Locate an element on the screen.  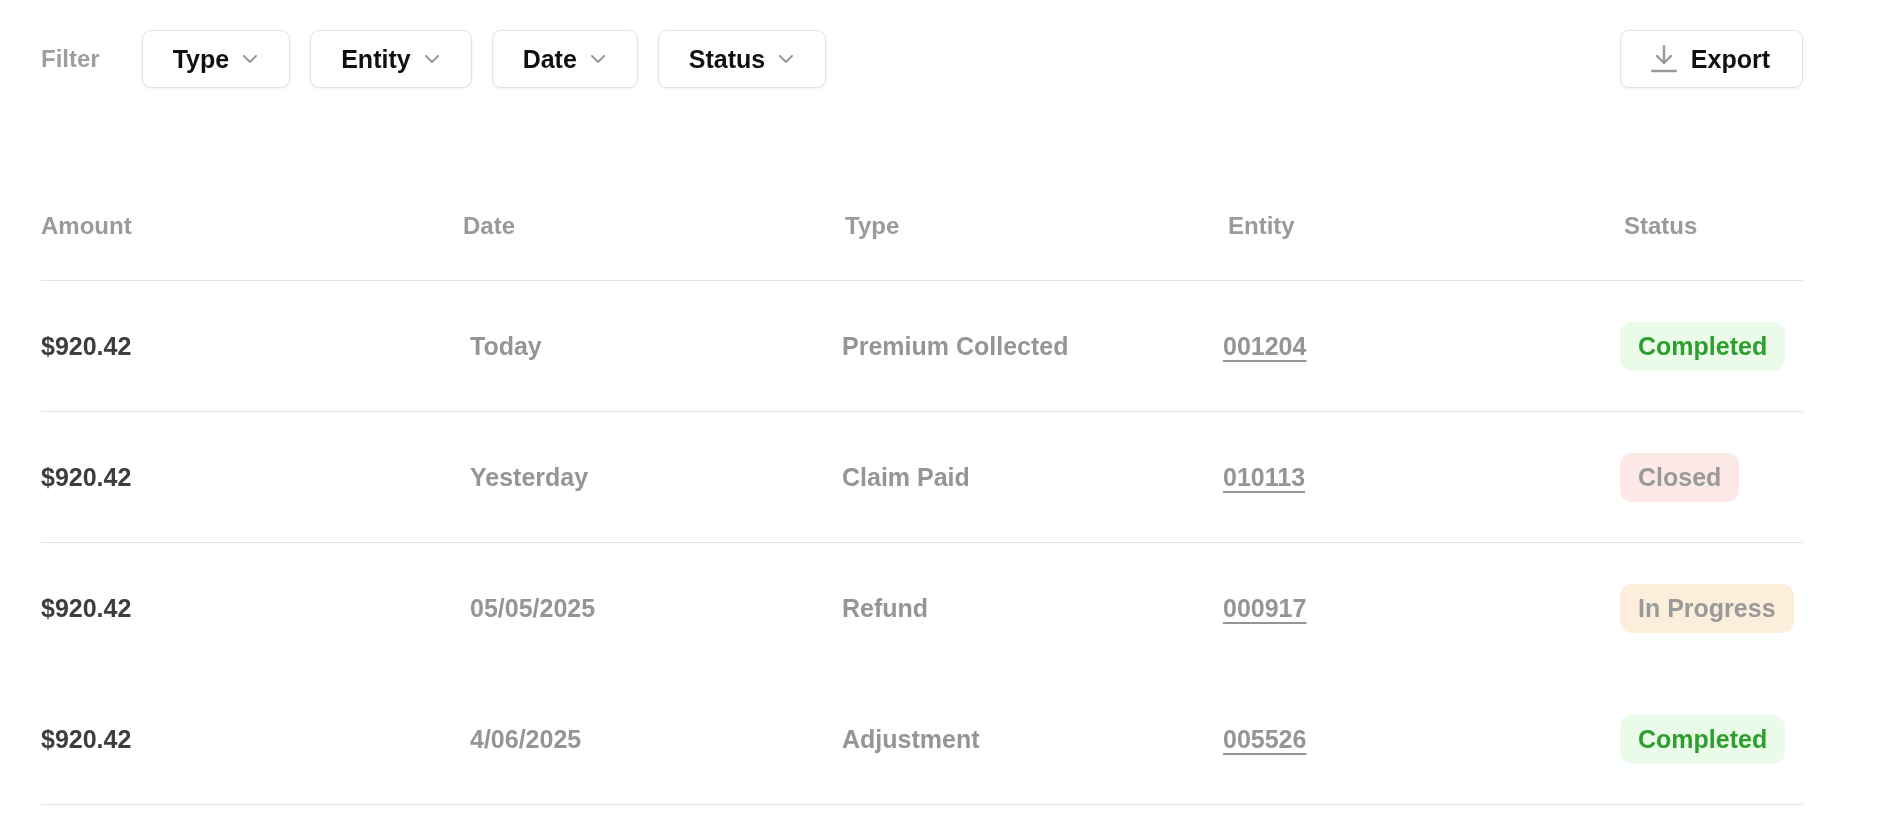
column-header: Date is located at coordinates (489, 225).